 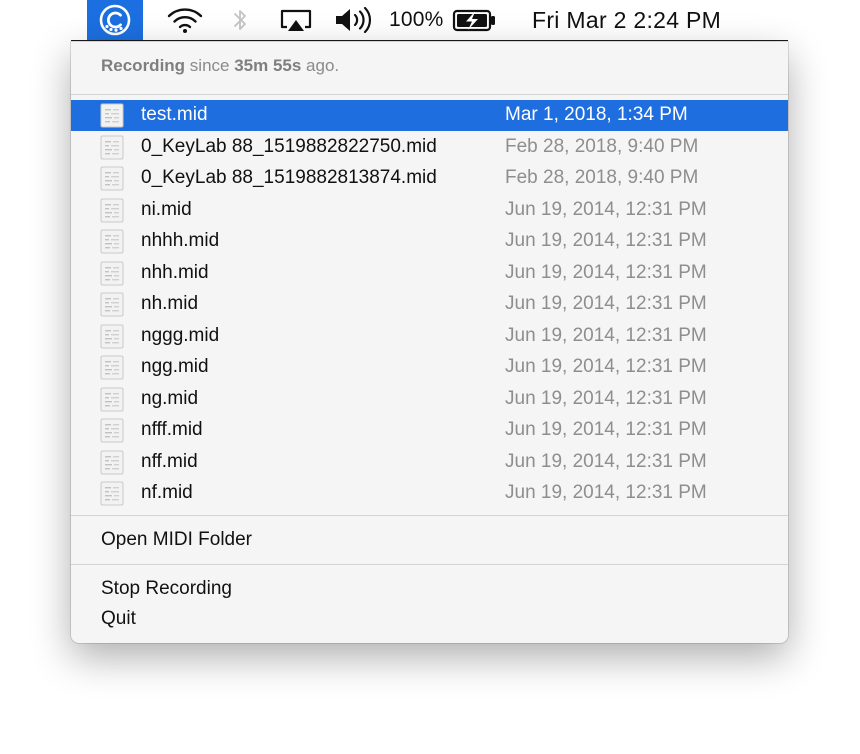 I want to click on file-menu-item: nhhh.mid Jun 19, 2014, 12:31 PM, so click(x=429, y=241).